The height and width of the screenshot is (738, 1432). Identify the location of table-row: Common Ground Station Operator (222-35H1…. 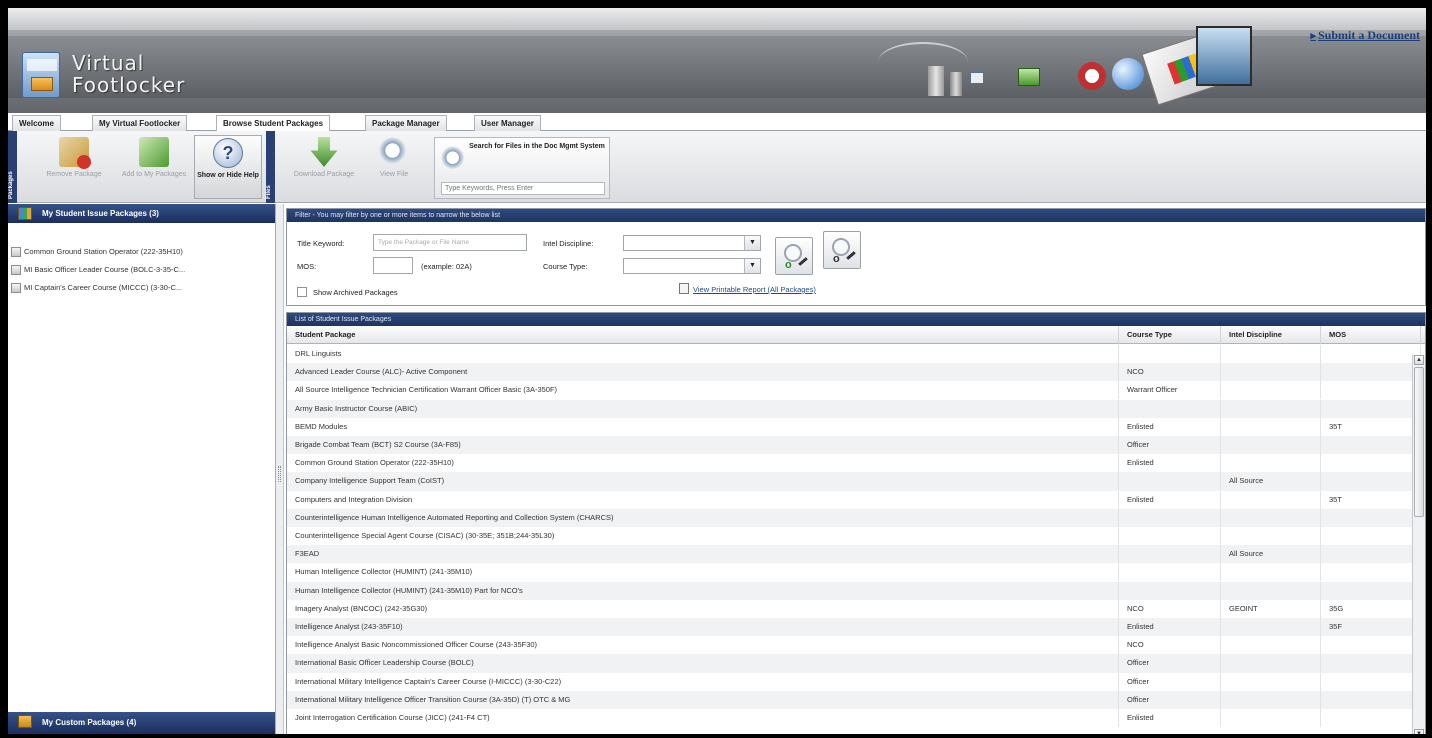
(854, 463).